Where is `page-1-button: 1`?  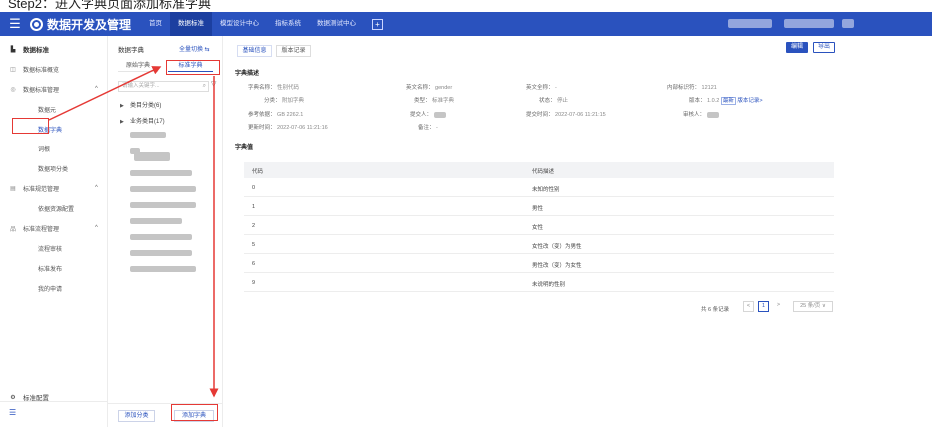
page-1-button: 1 is located at coordinates (763, 306).